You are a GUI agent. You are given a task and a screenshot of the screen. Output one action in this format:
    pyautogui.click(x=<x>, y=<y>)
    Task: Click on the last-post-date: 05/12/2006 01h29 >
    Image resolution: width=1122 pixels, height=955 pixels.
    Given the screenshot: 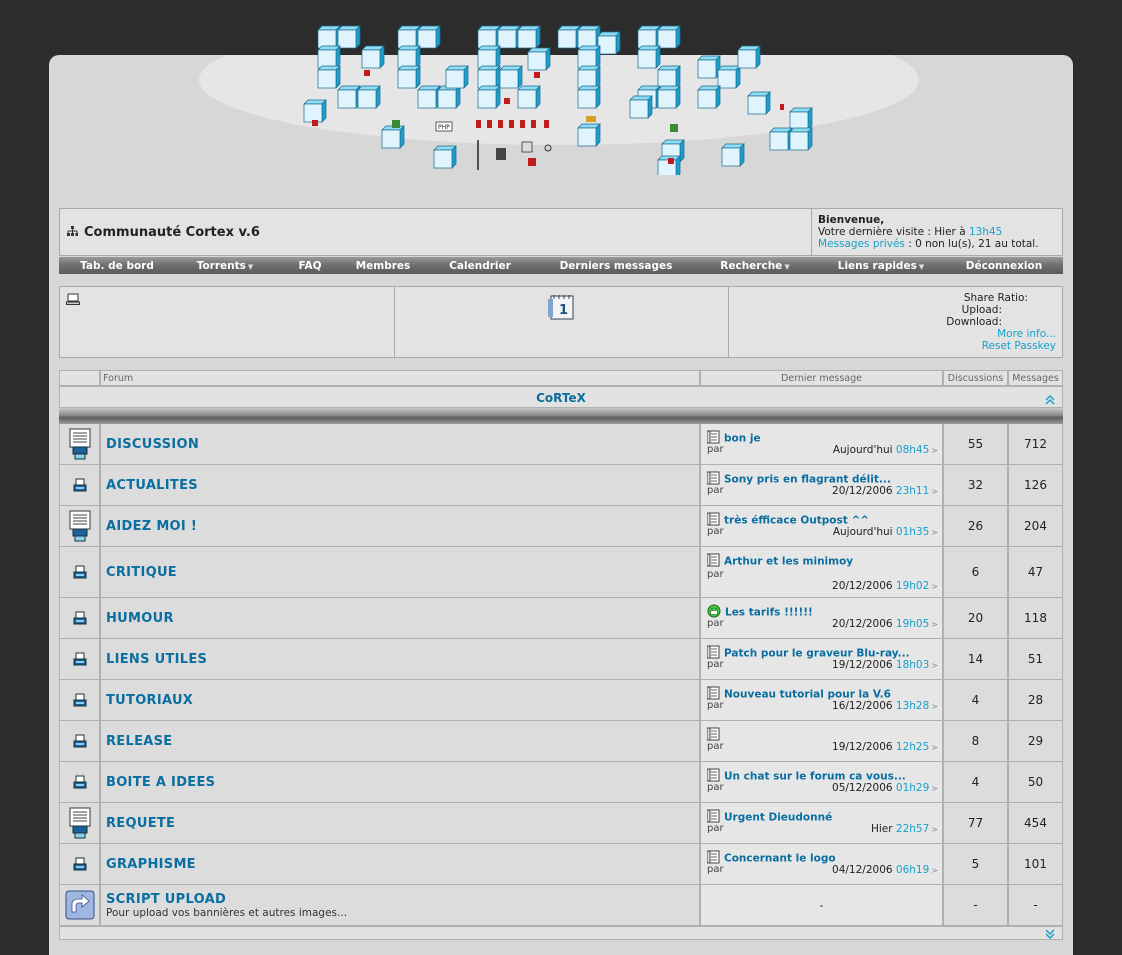 What is the action you would take?
    pyautogui.click(x=885, y=788)
    